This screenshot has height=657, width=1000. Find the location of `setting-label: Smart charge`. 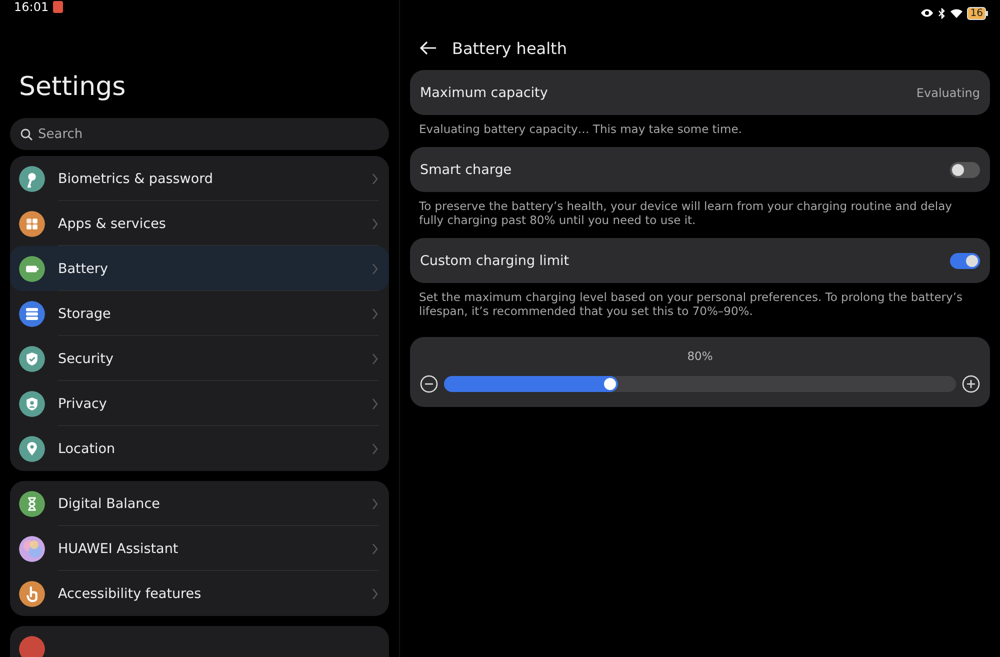

setting-label: Smart charge is located at coordinates (466, 170).